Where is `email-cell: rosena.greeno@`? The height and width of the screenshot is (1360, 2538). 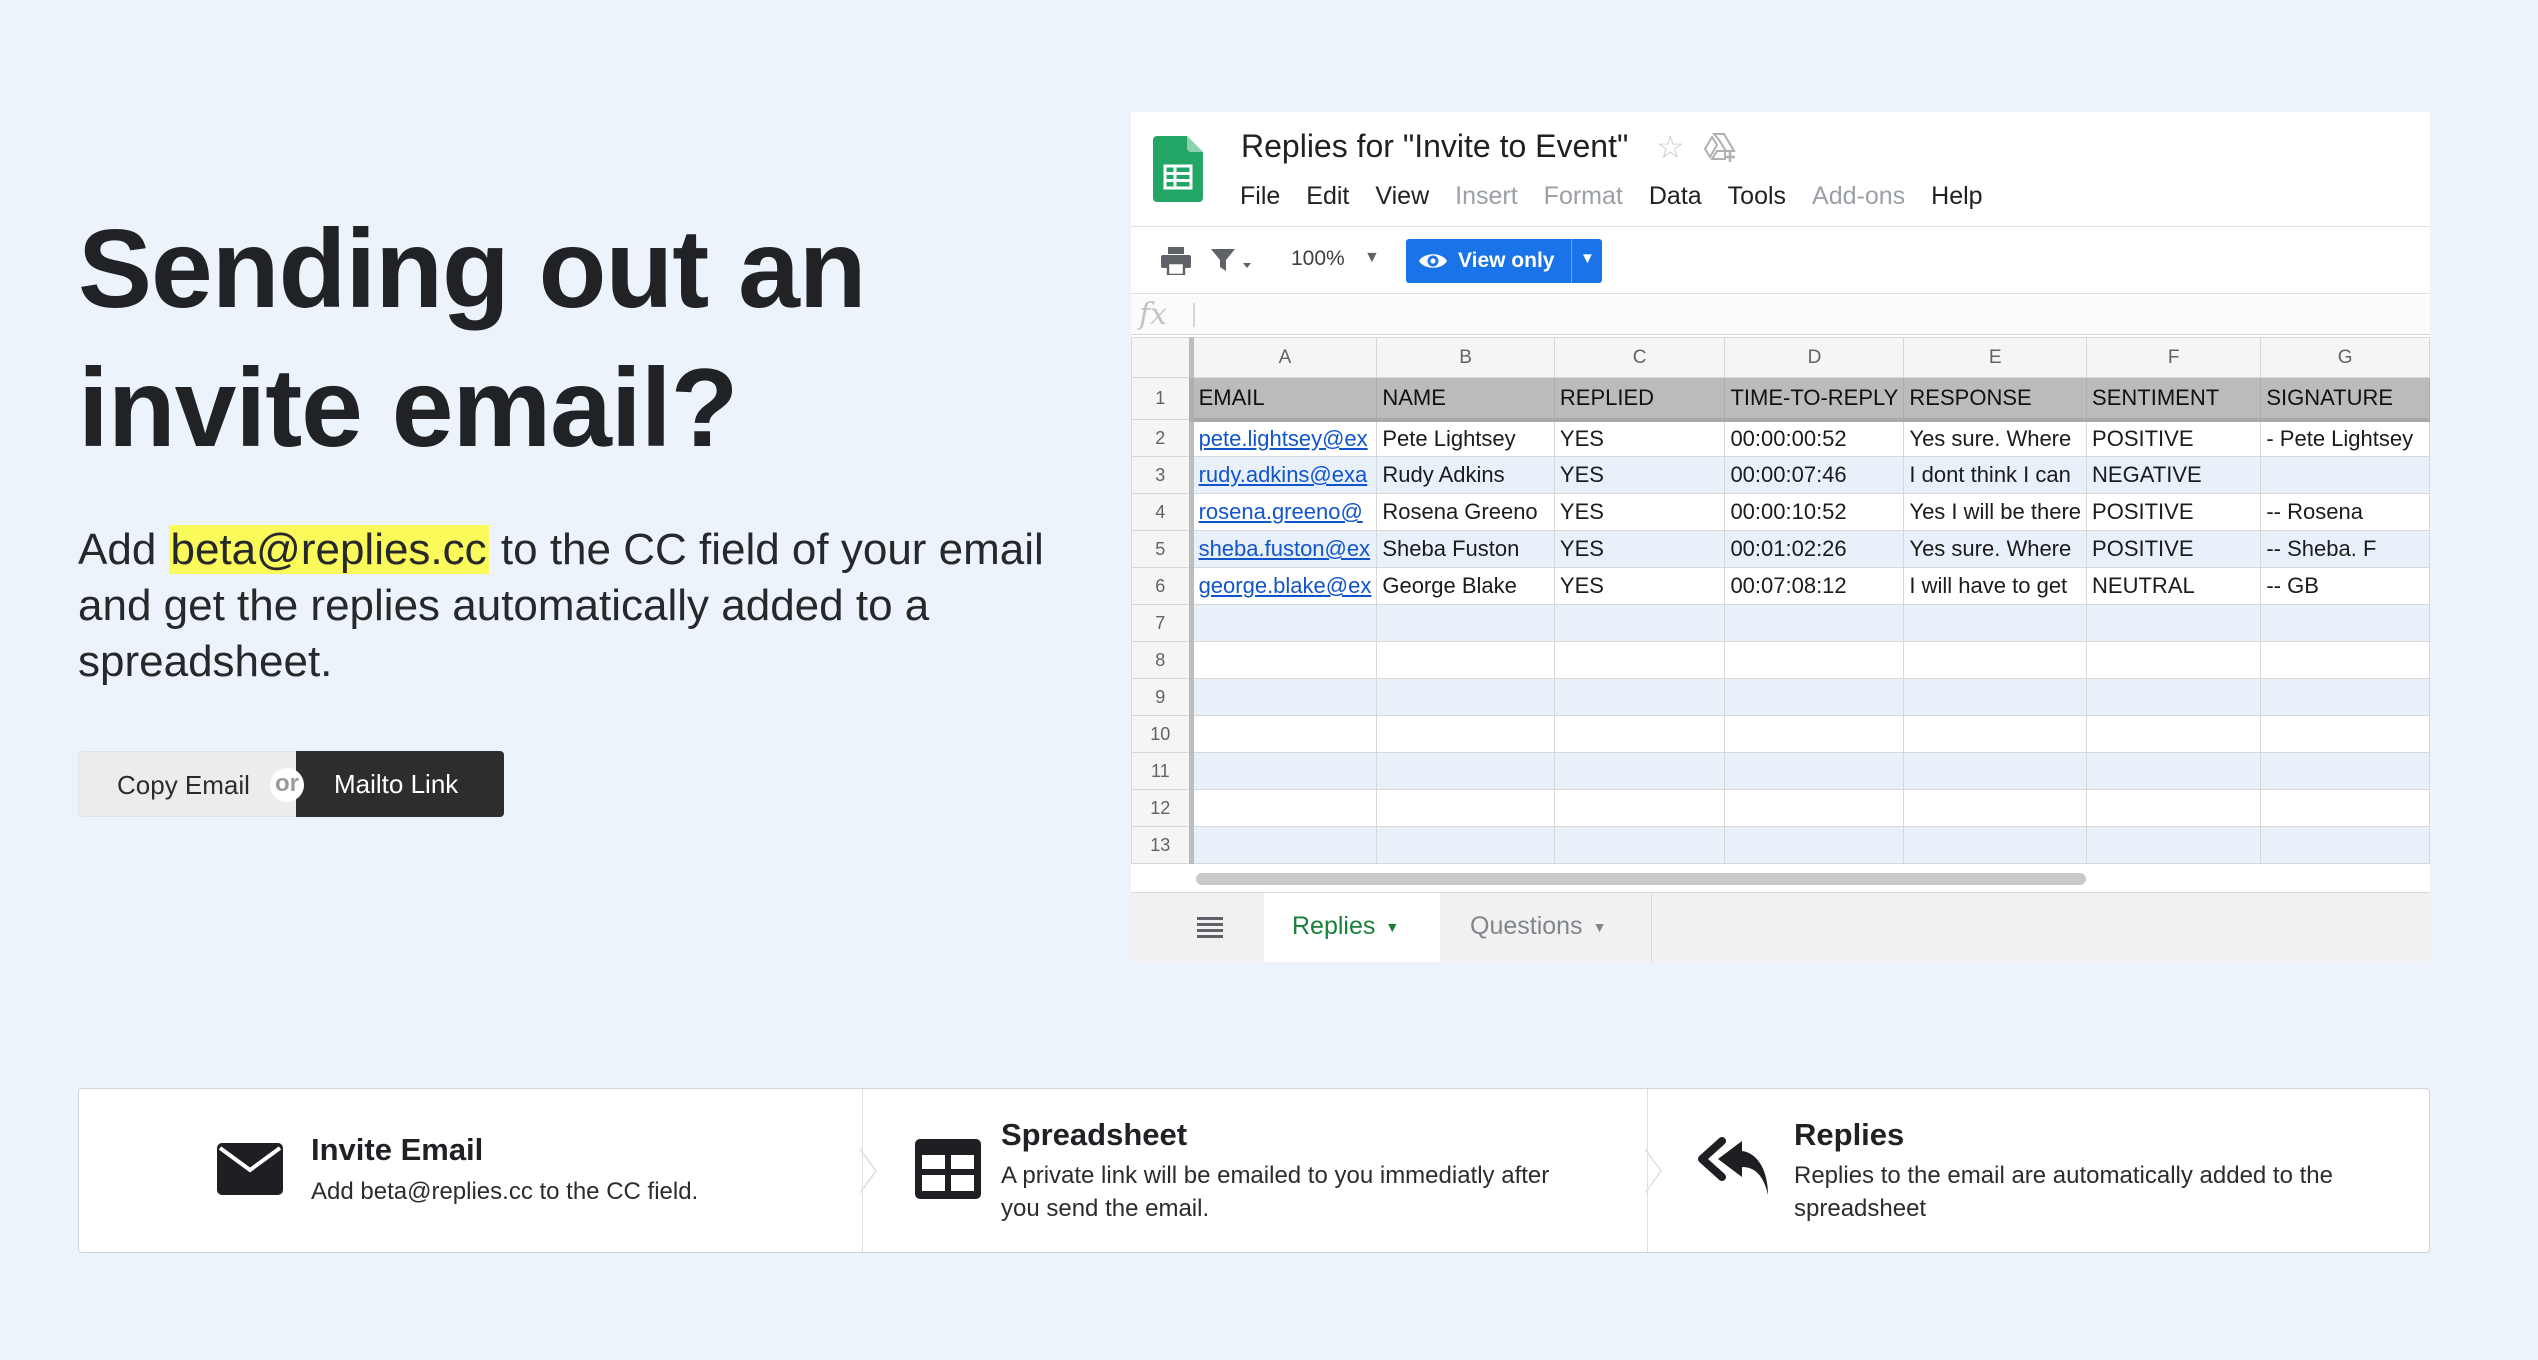
email-cell: rosena.greeno@ is located at coordinates (1283, 512).